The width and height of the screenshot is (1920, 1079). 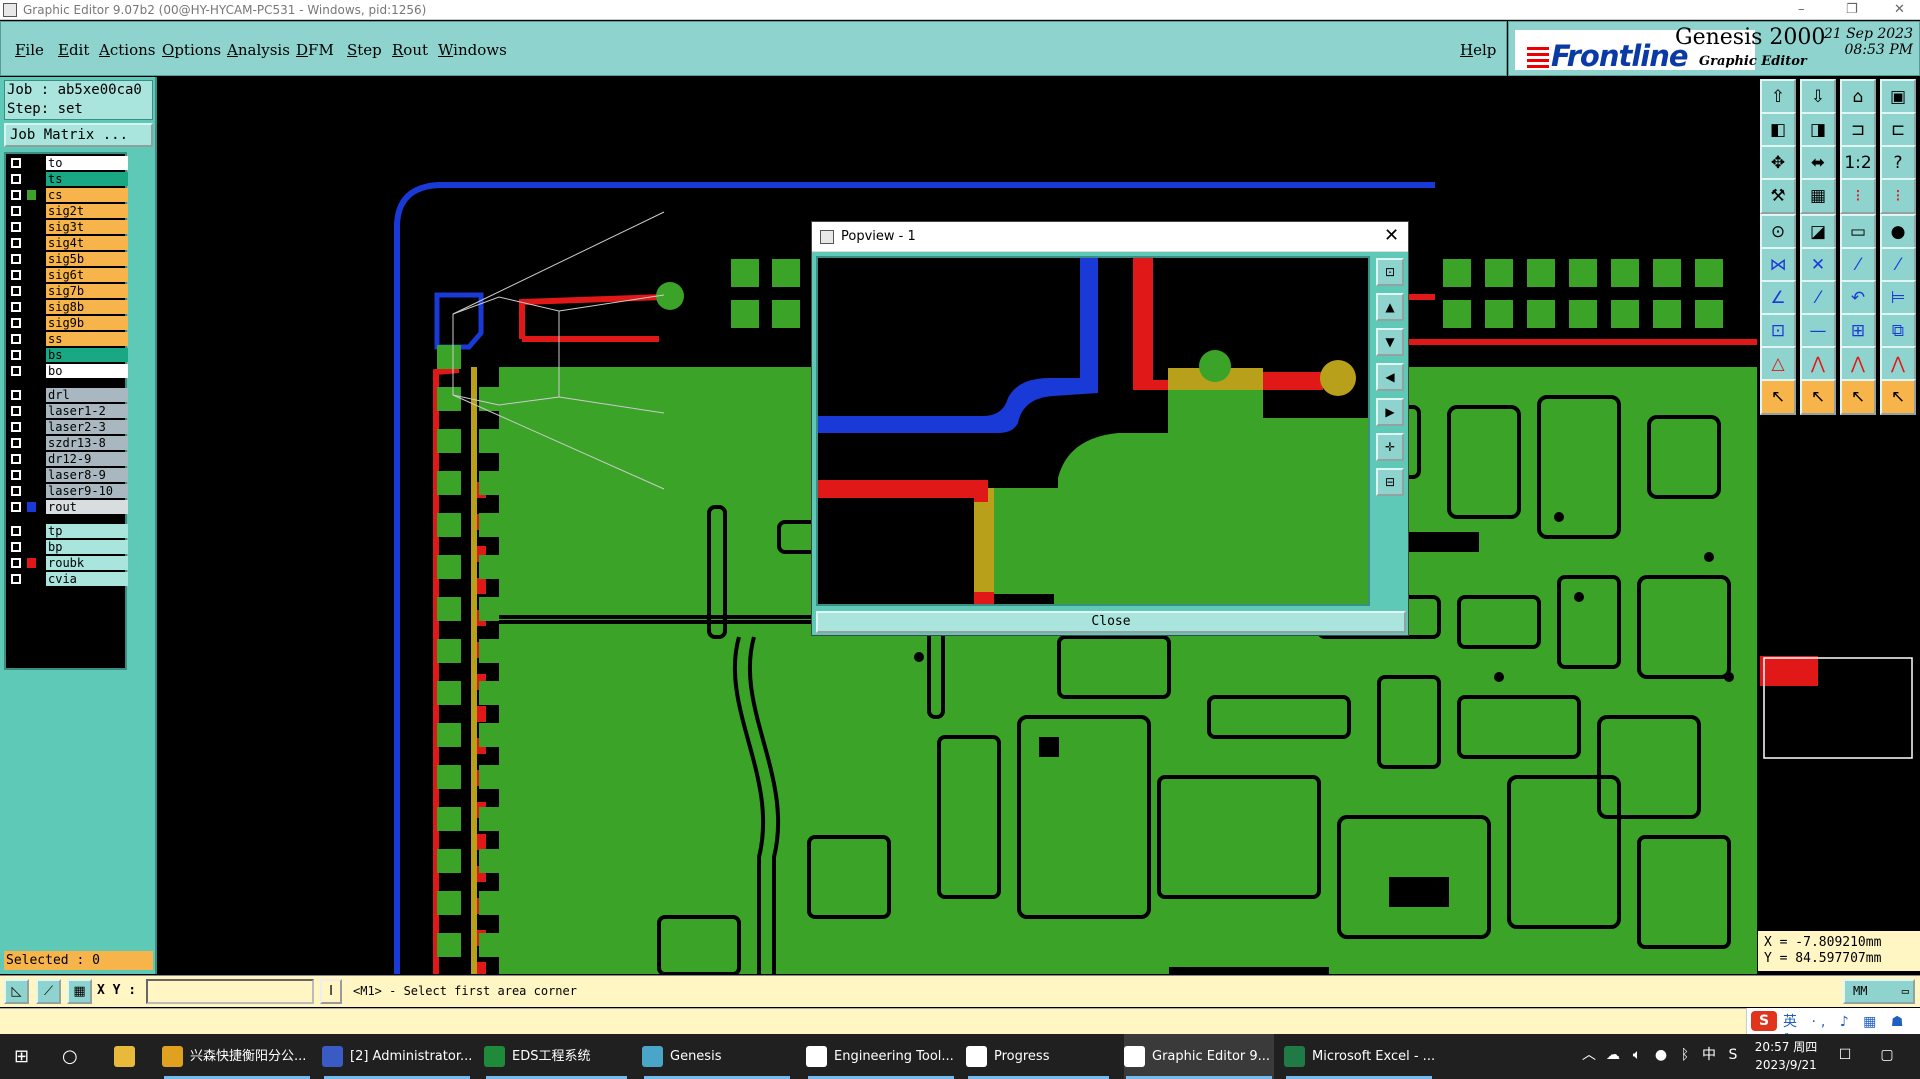 What do you see at coordinates (1778, 265) in the screenshot?
I see `connect-icon: ⋈` at bounding box center [1778, 265].